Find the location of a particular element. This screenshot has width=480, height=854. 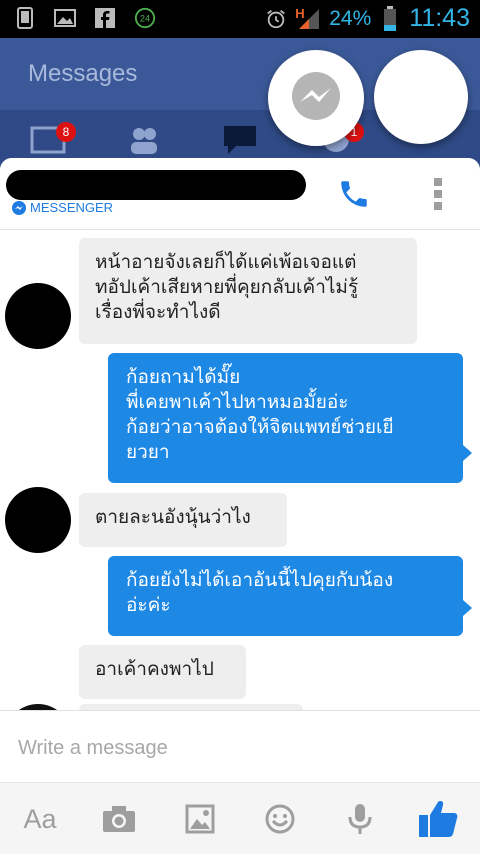

phone-icon is located at coordinates (25, 18).